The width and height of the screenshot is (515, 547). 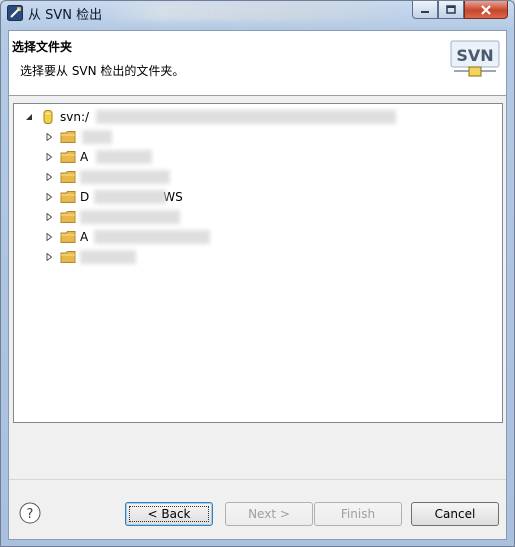 I want to click on finish-button: Finish, so click(x=358, y=514).